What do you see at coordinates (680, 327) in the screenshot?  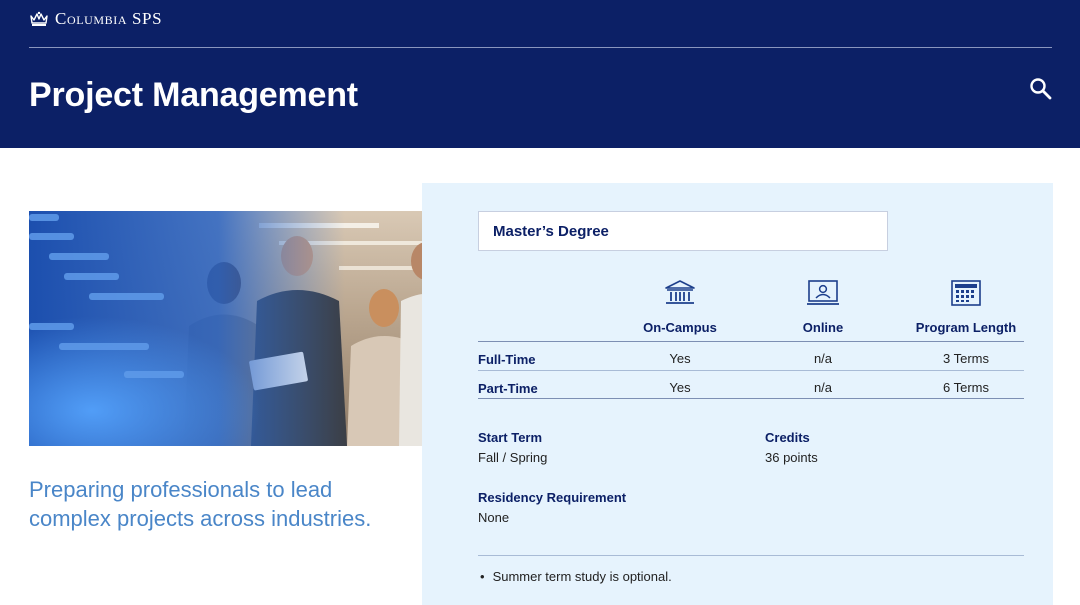 I see `column-label-on-campus: On-Campus` at bounding box center [680, 327].